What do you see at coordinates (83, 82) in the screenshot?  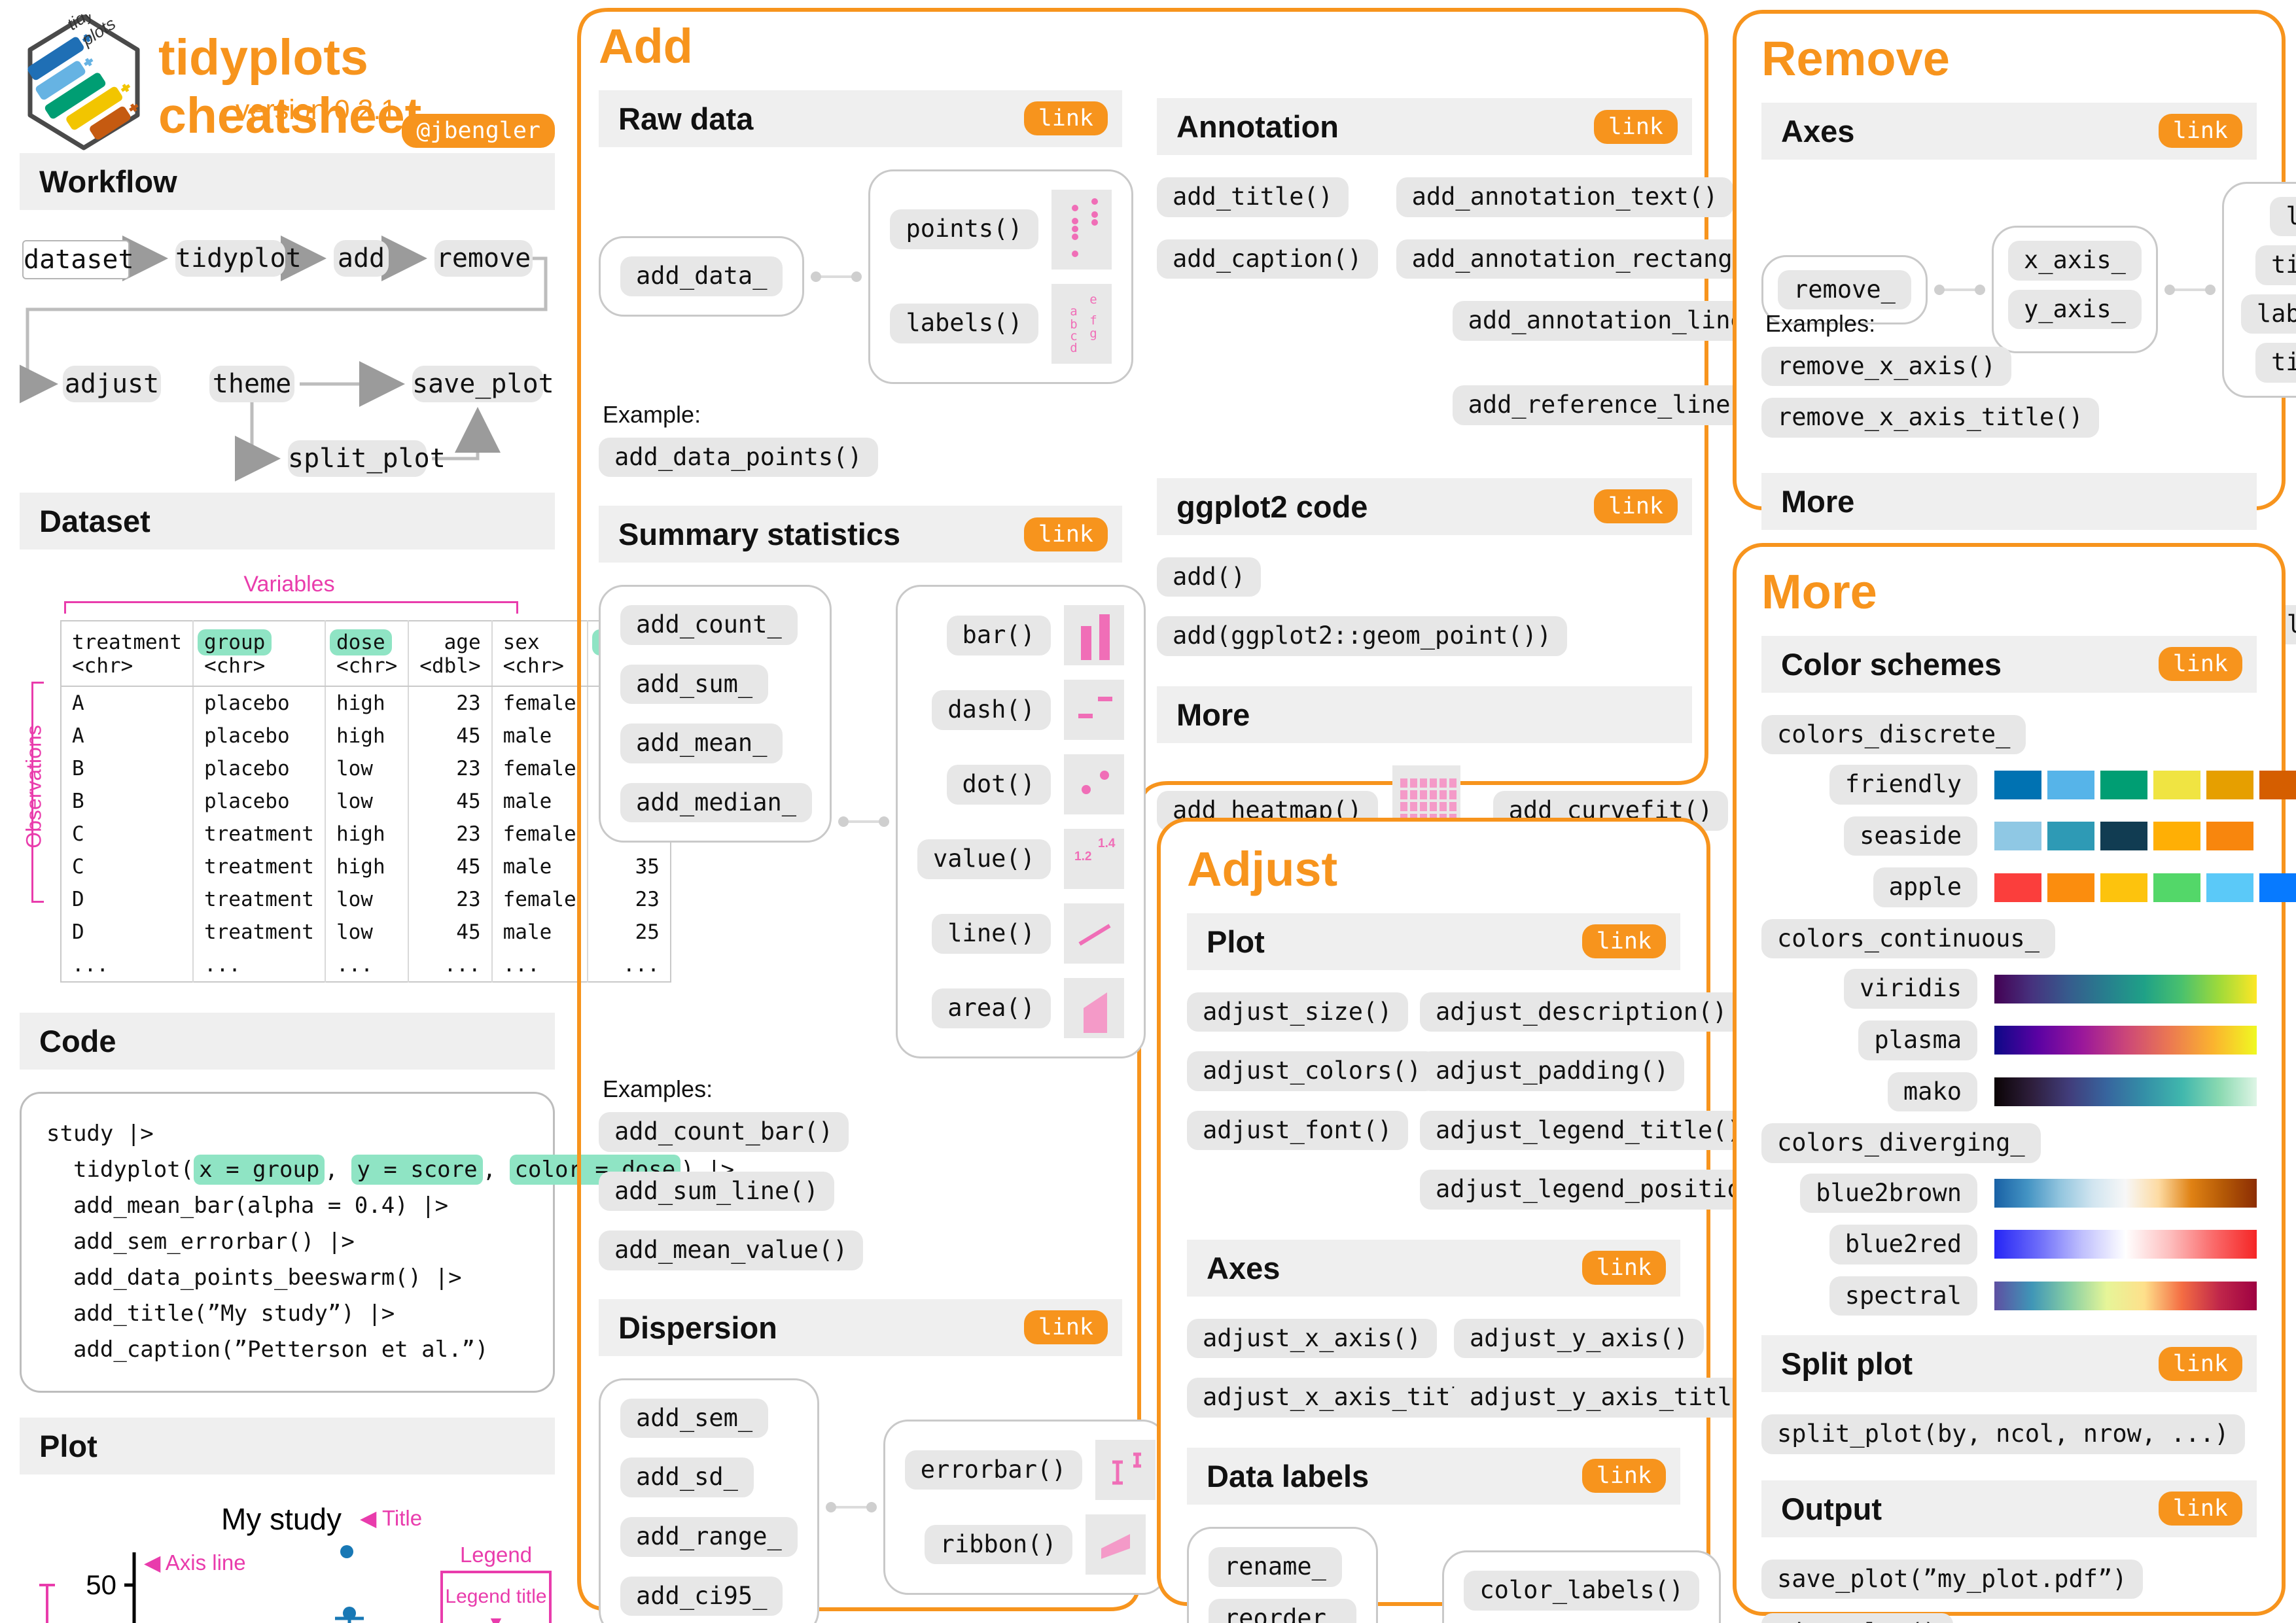 I see `tidyplots-logo: tidy plots` at bounding box center [83, 82].